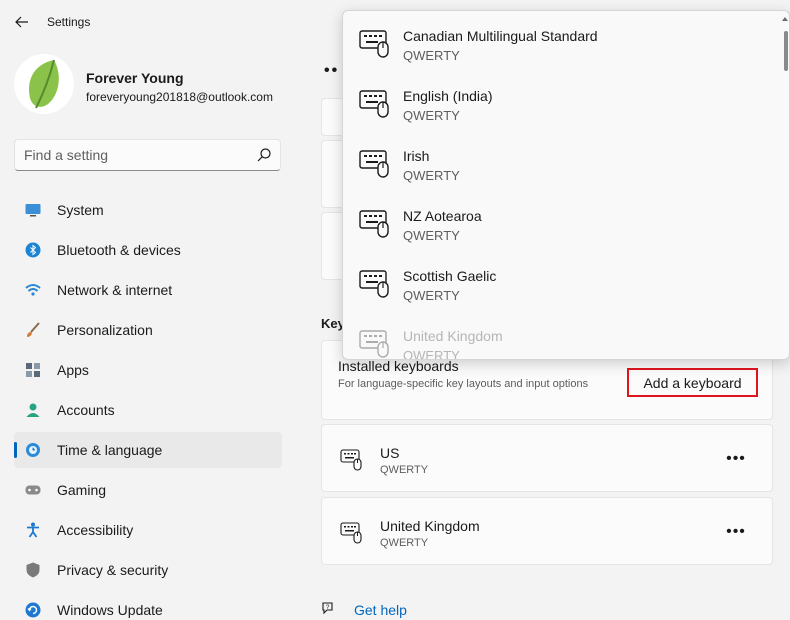  What do you see at coordinates (398, 366) in the screenshot?
I see `installed-keyboards-title: Installed keyboards` at bounding box center [398, 366].